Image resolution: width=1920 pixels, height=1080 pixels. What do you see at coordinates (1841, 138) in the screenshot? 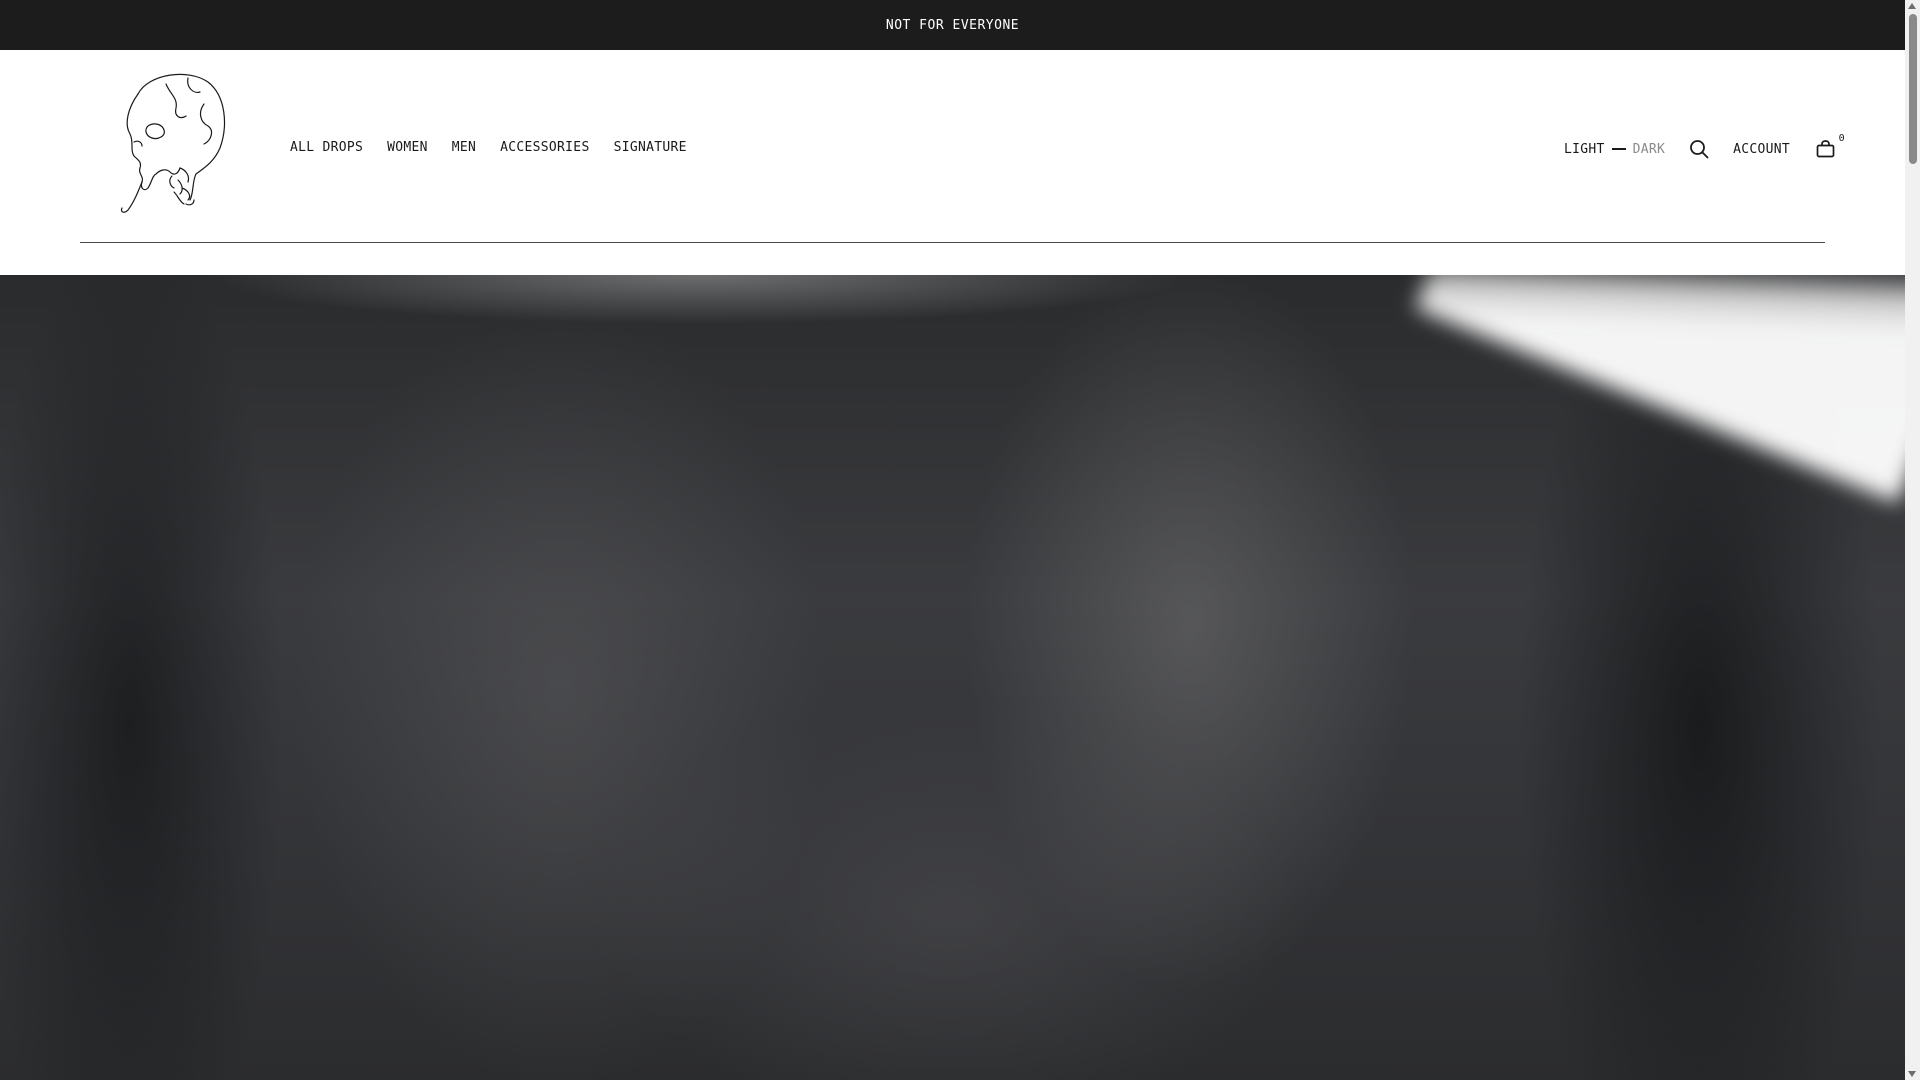
I see `cart-count: 0` at bounding box center [1841, 138].